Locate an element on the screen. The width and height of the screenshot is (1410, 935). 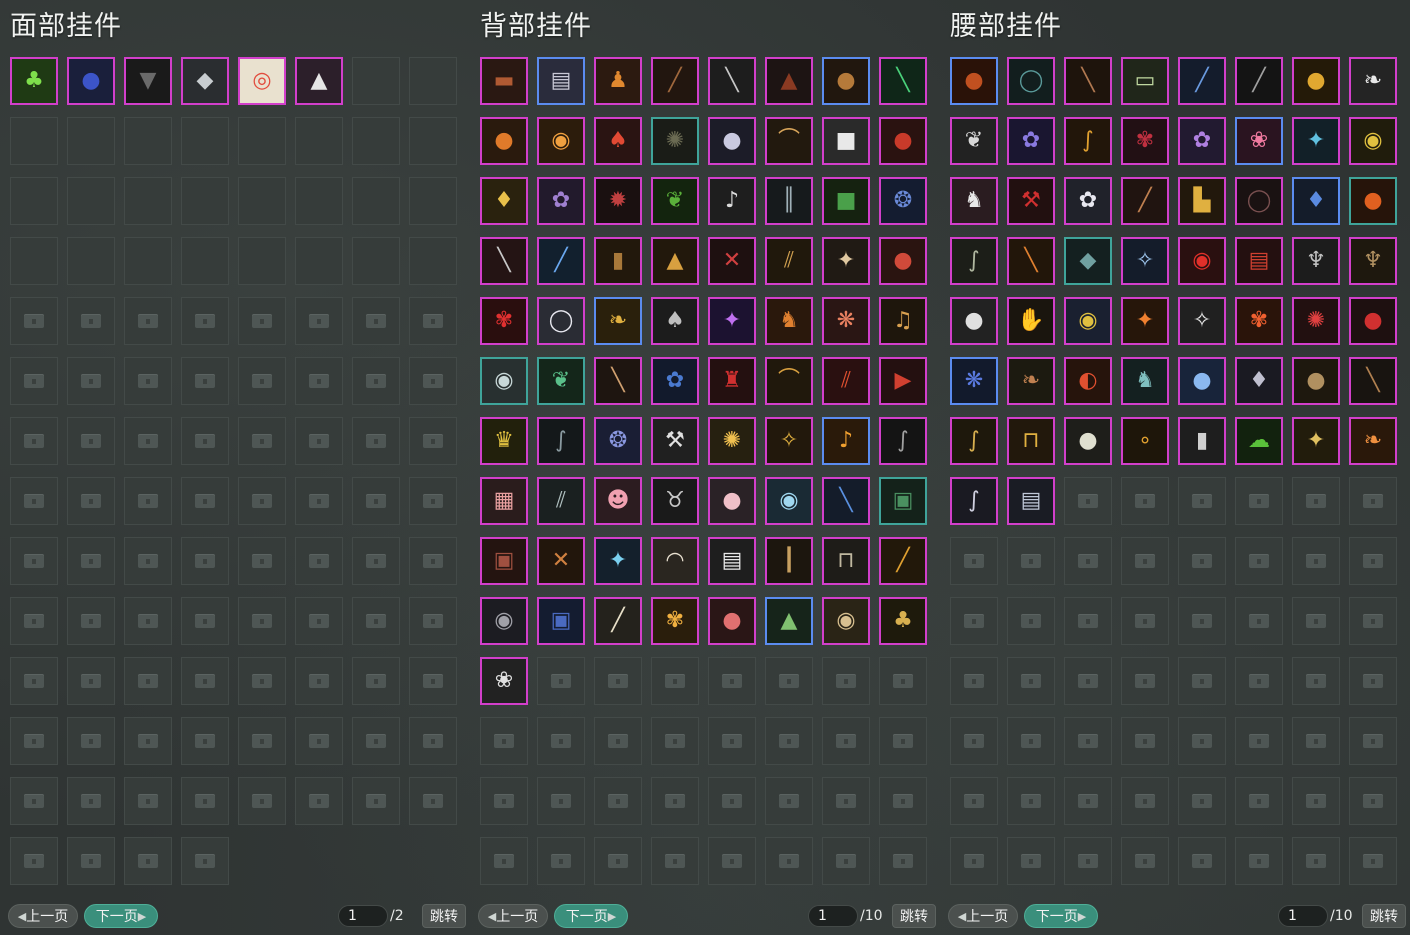
item-slot: ✹ is located at coordinates (618, 201).